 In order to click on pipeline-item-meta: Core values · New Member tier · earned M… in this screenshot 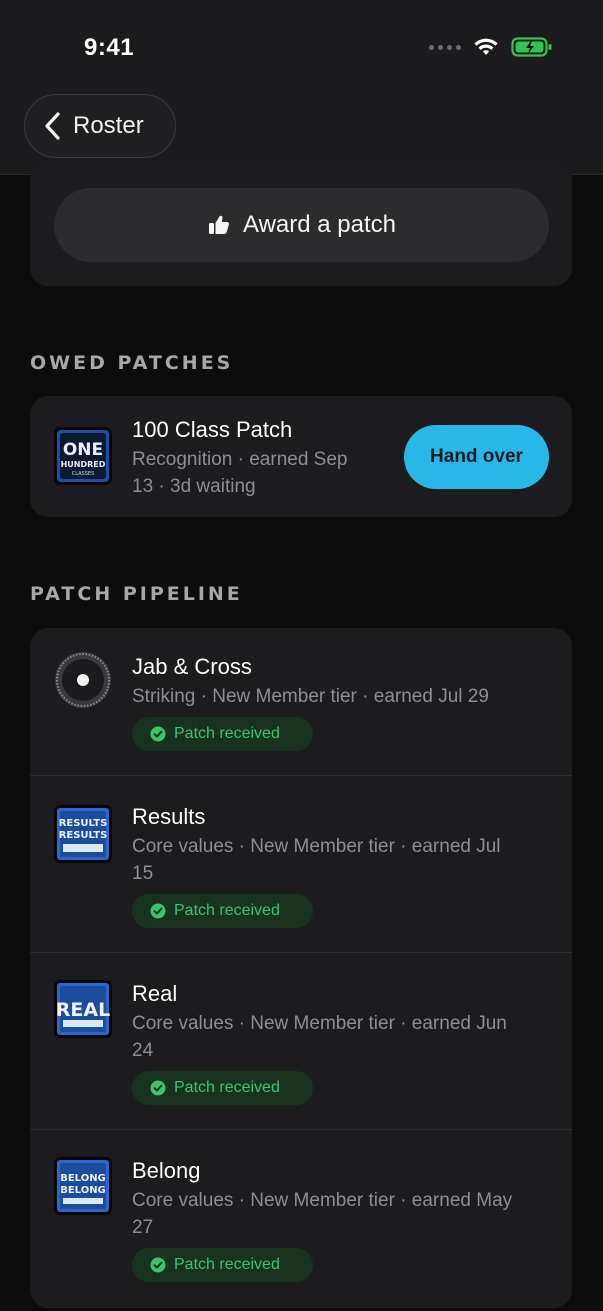, I will do `click(322, 1200)`.